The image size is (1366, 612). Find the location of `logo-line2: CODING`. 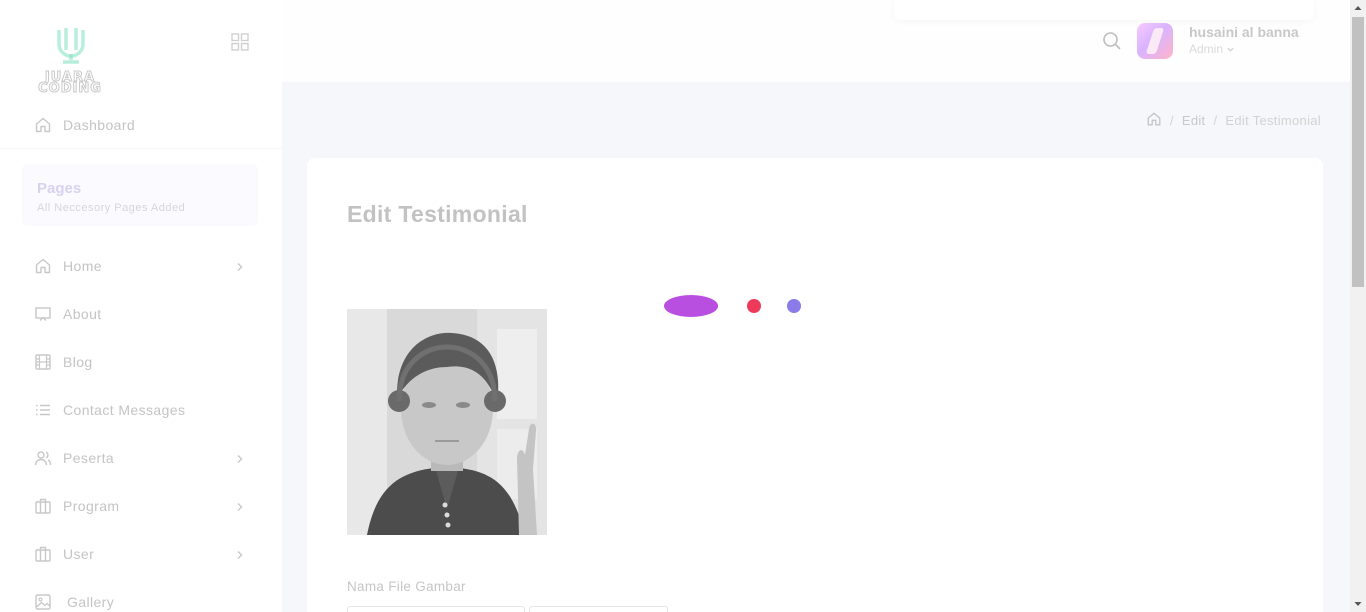

logo-line2: CODING is located at coordinates (70, 88).